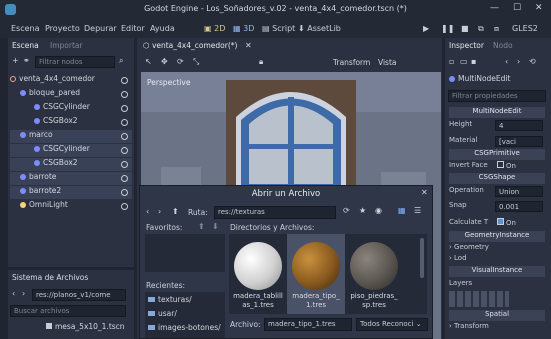 The image size is (551, 339). Describe the element at coordinates (180, 61) in the screenshot. I see `rotate-tool-icon: ⟳` at that location.